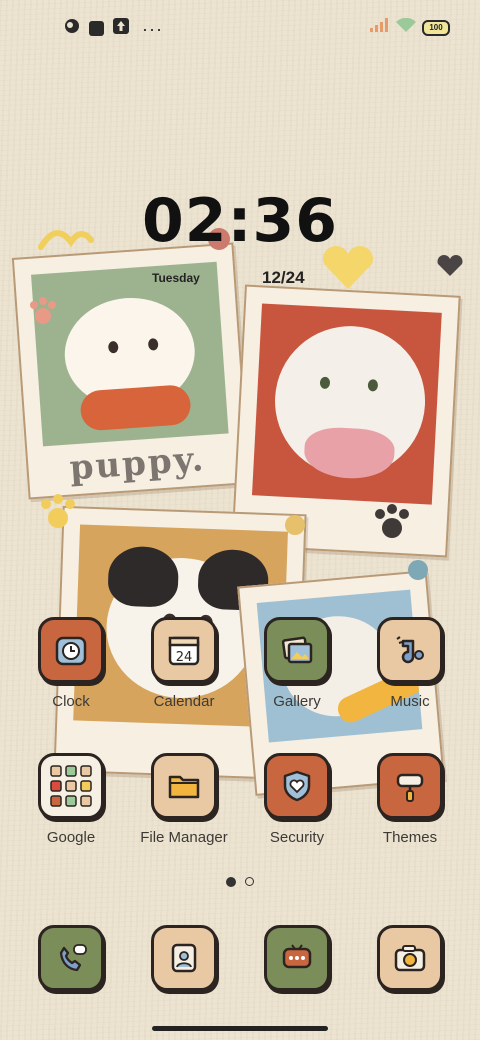 The width and height of the screenshot is (480, 1040). I want to click on app-clock: Clock, so click(71, 663).